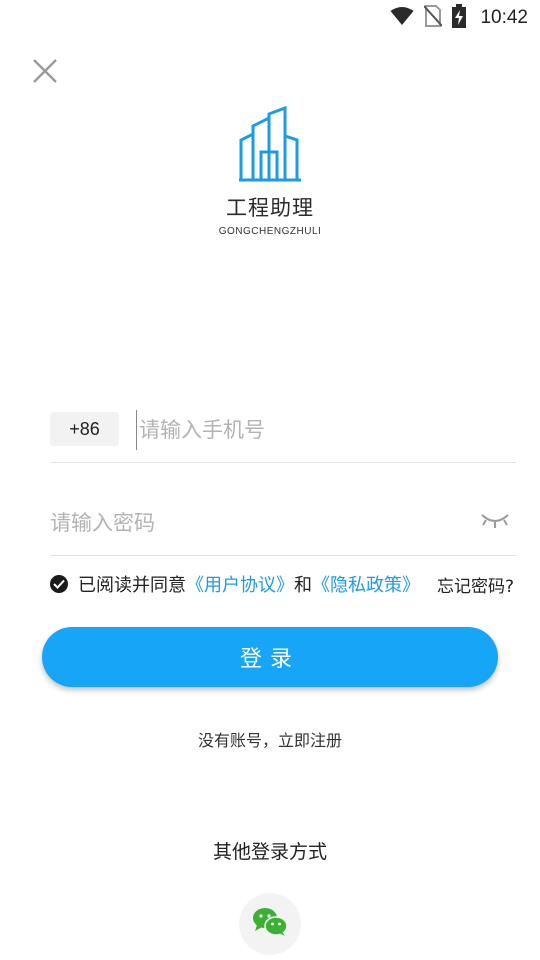 The image size is (540, 960). I want to click on app-logo: 工程助理 GONGCHENGZHULI, so click(270, 171).